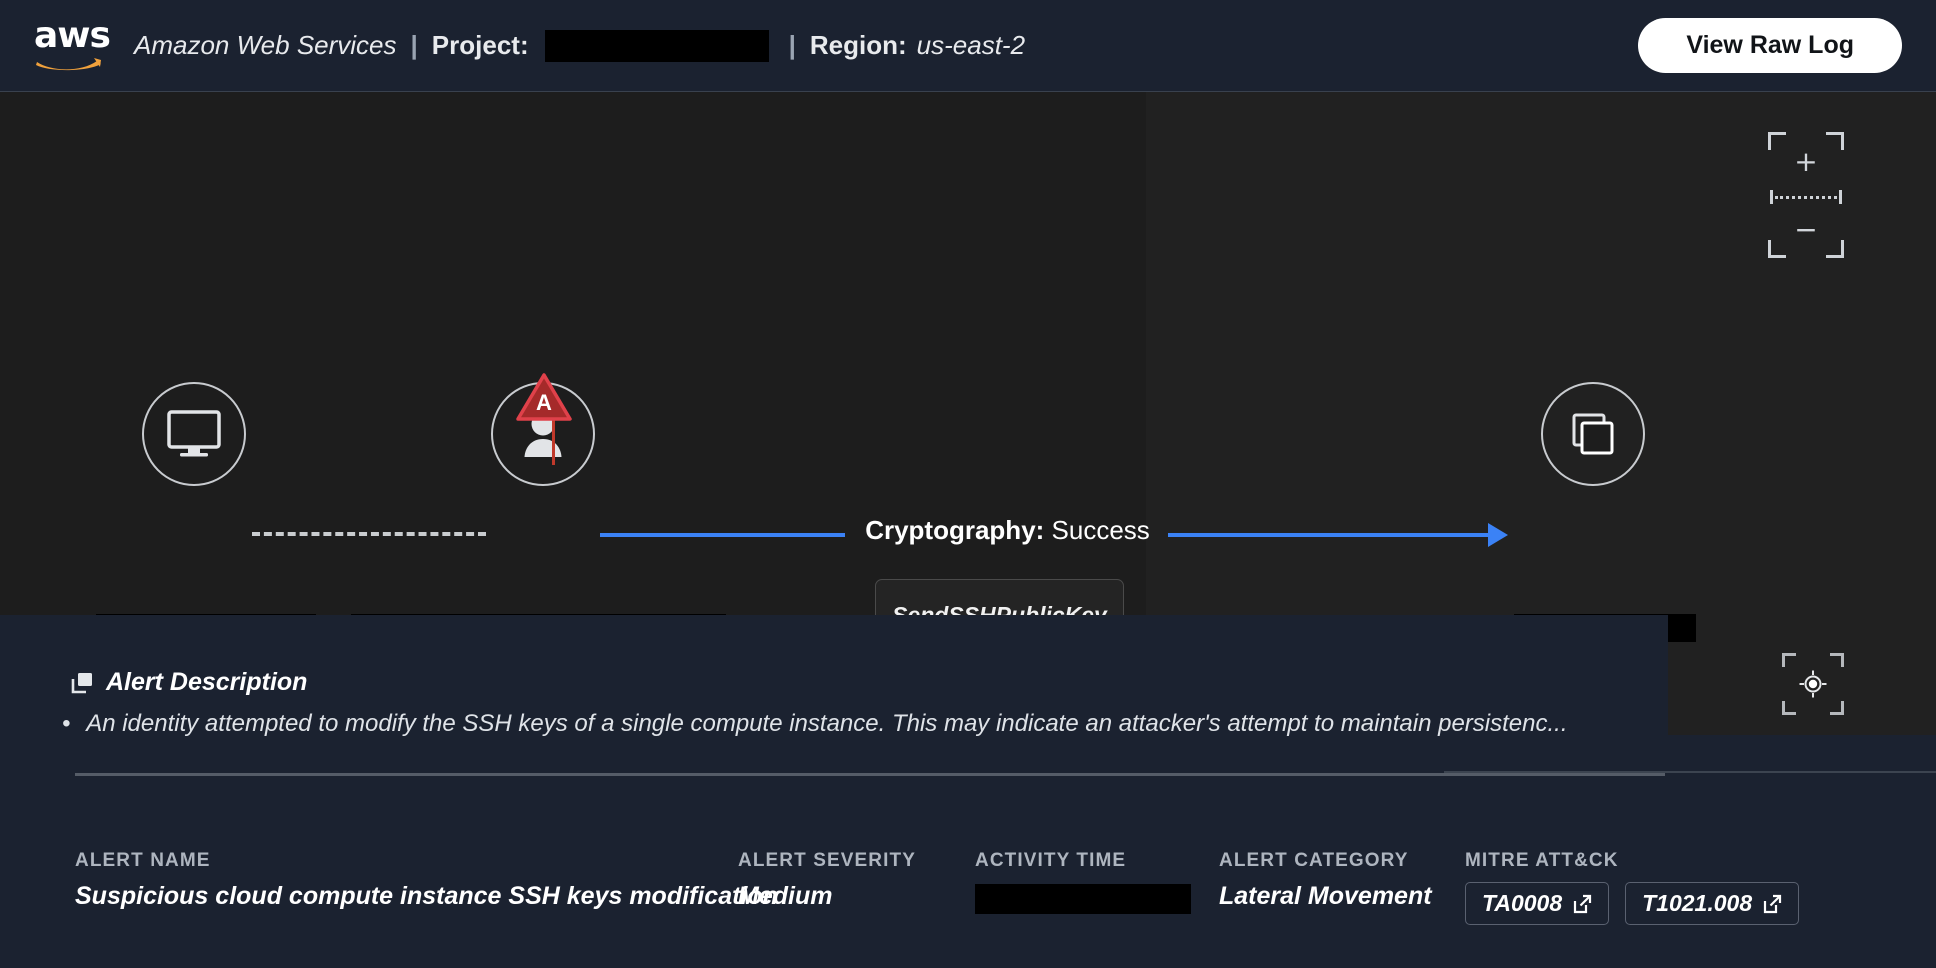 The height and width of the screenshot is (968, 1936). Describe the element at coordinates (827, 860) in the screenshot. I see `alert-severity-label: ALERT SEVERITY` at that location.